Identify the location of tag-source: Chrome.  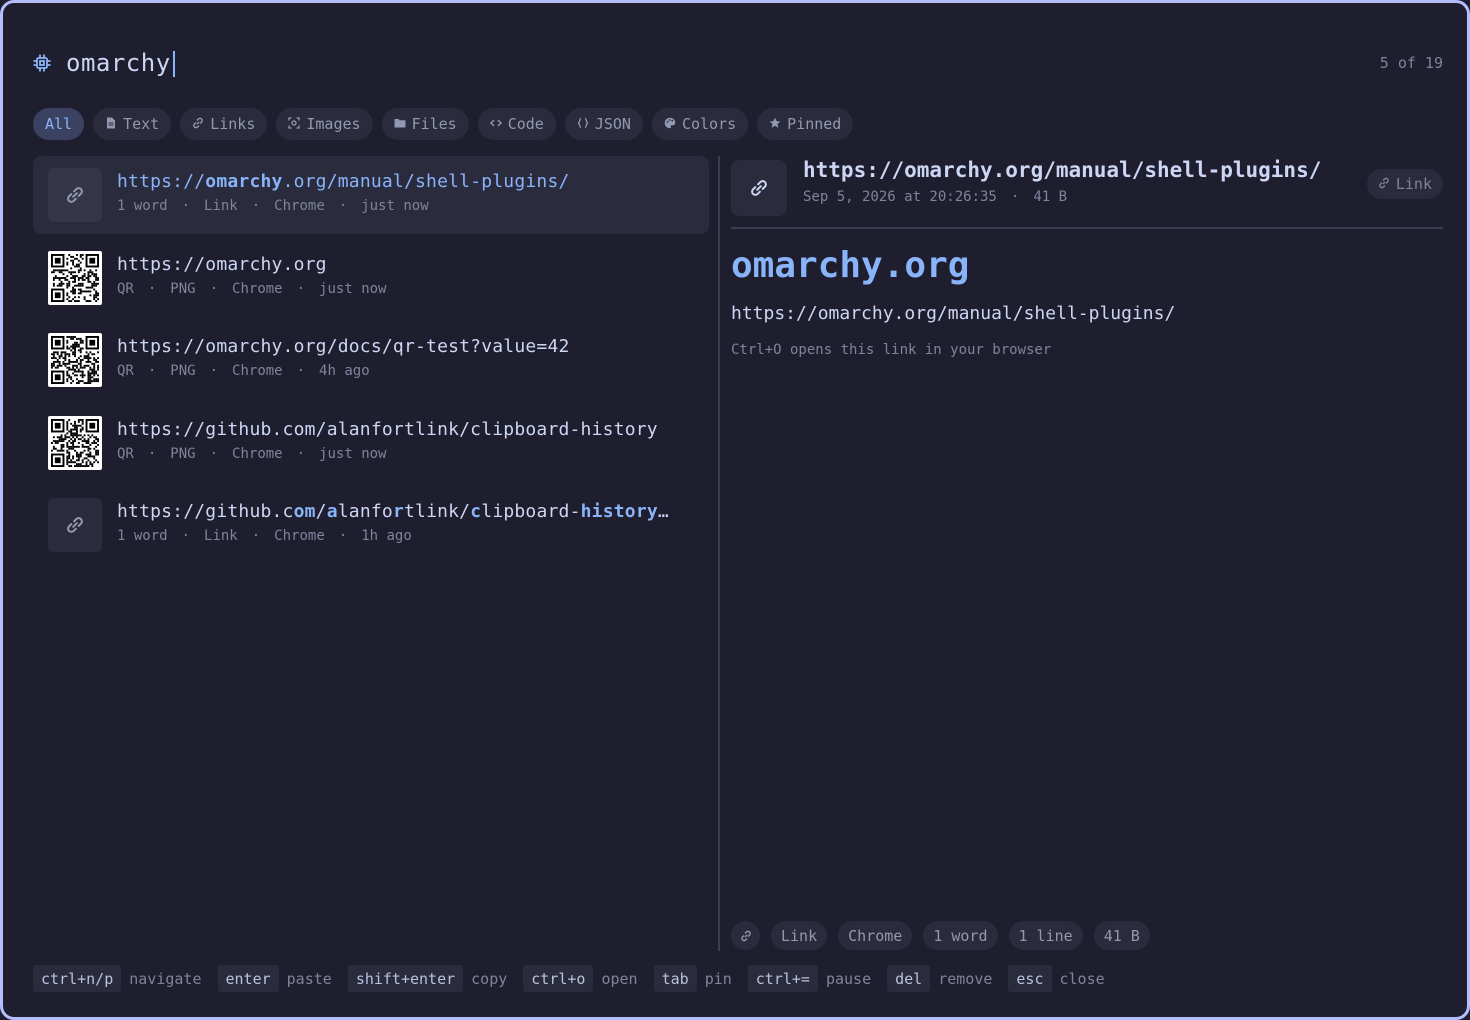
(875, 935).